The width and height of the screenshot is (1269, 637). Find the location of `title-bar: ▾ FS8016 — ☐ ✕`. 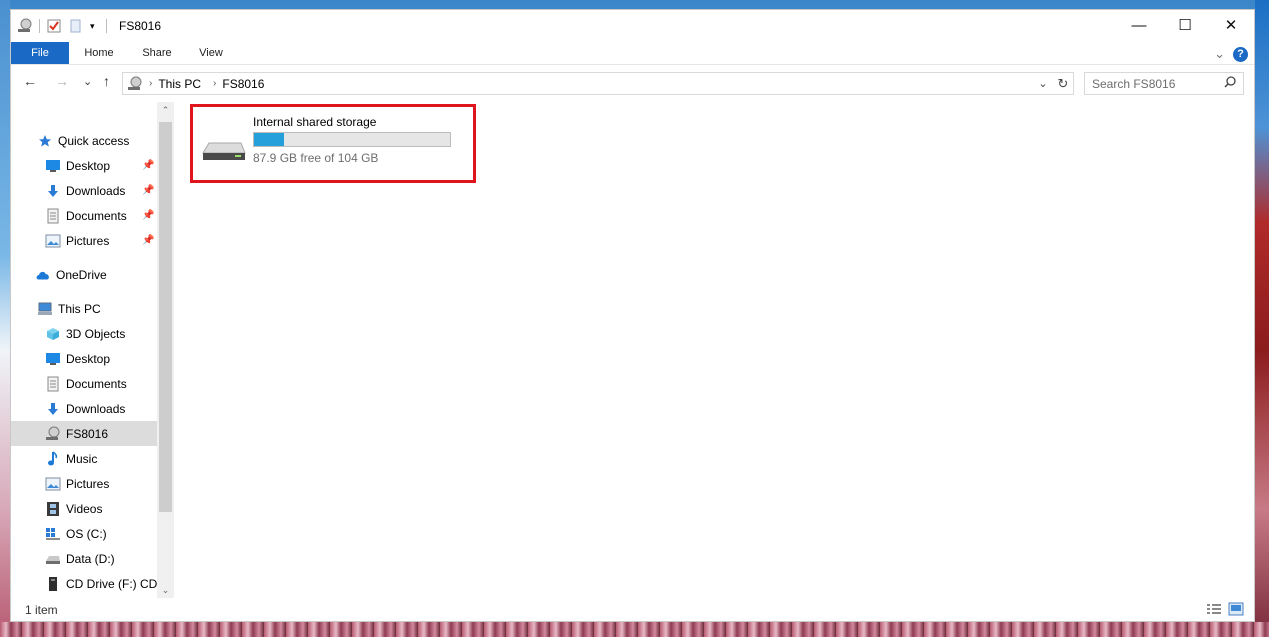

title-bar: ▾ FS8016 — ☐ ✕ is located at coordinates (632, 26).